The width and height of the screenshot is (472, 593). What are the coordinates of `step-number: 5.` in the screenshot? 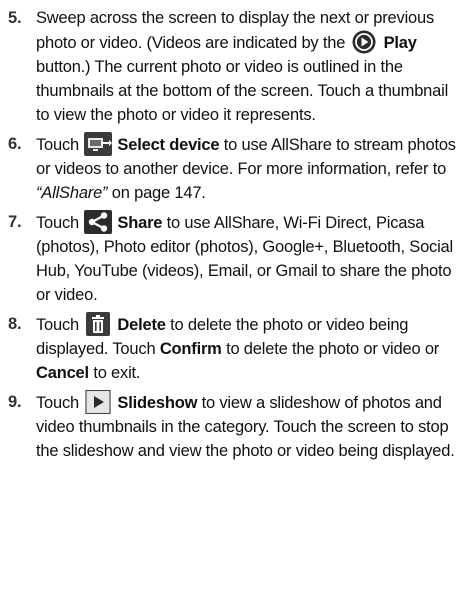 It's located at (15, 18).